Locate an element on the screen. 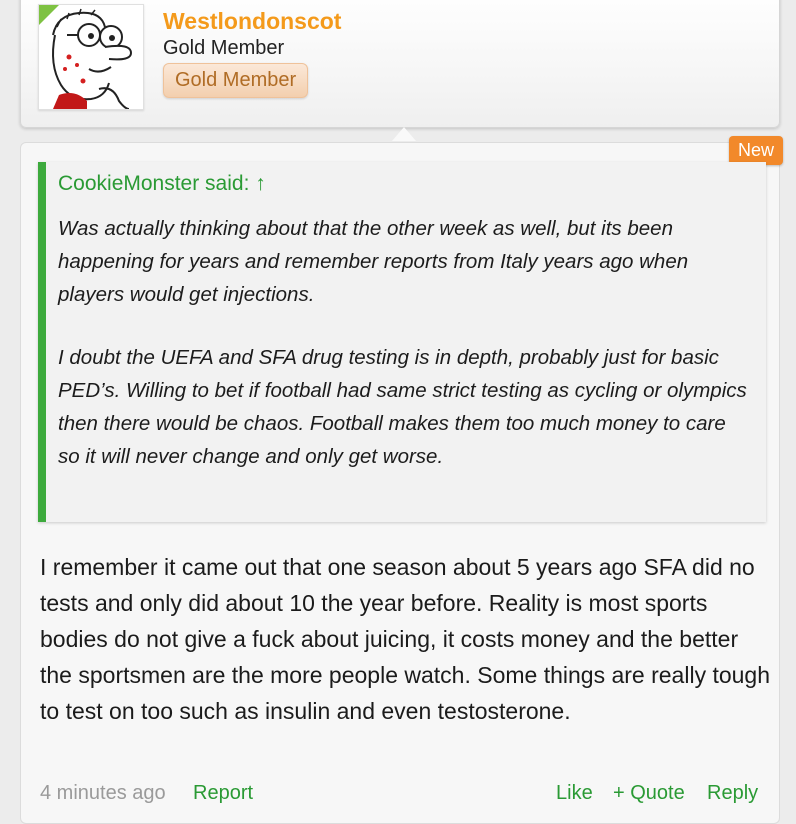  like-link: Like is located at coordinates (574, 793).